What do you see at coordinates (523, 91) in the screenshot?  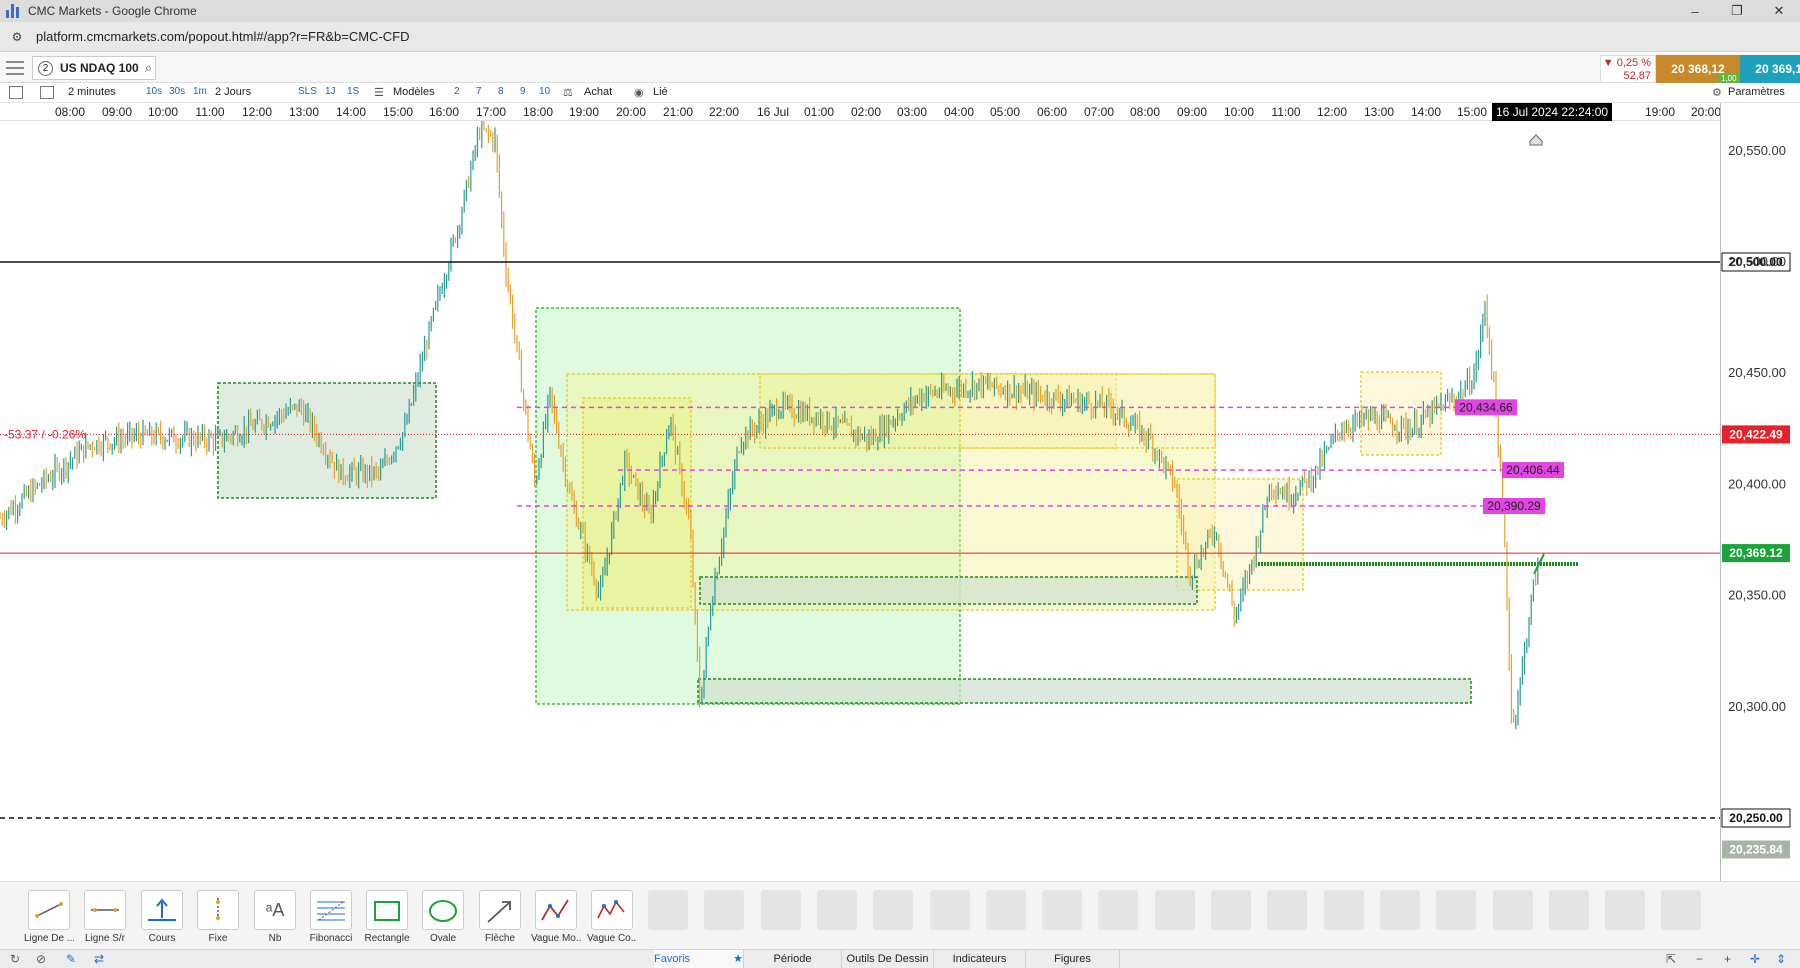 I see `layout-9: 9` at bounding box center [523, 91].